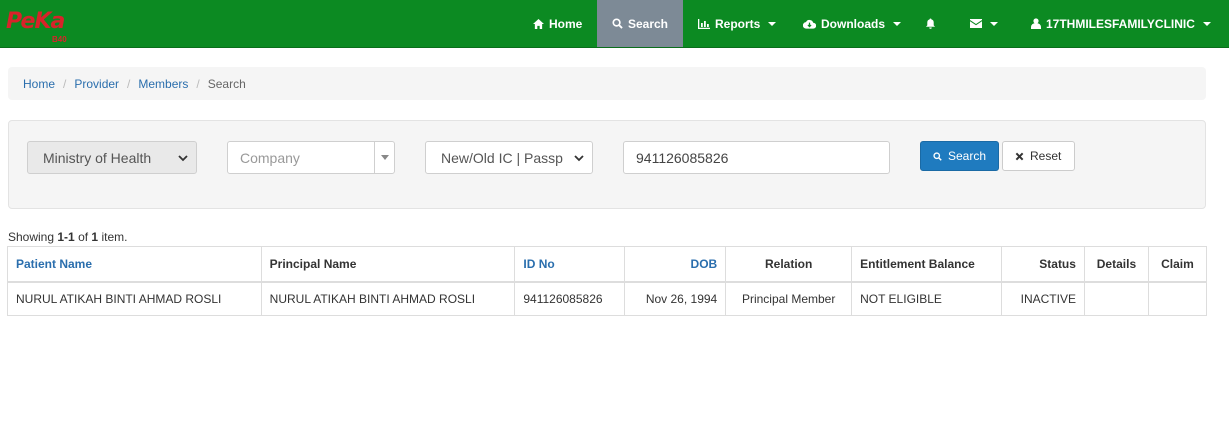 The image size is (1229, 447). I want to click on results-summary: Showing 1-1 of 1 item., so click(67, 237).